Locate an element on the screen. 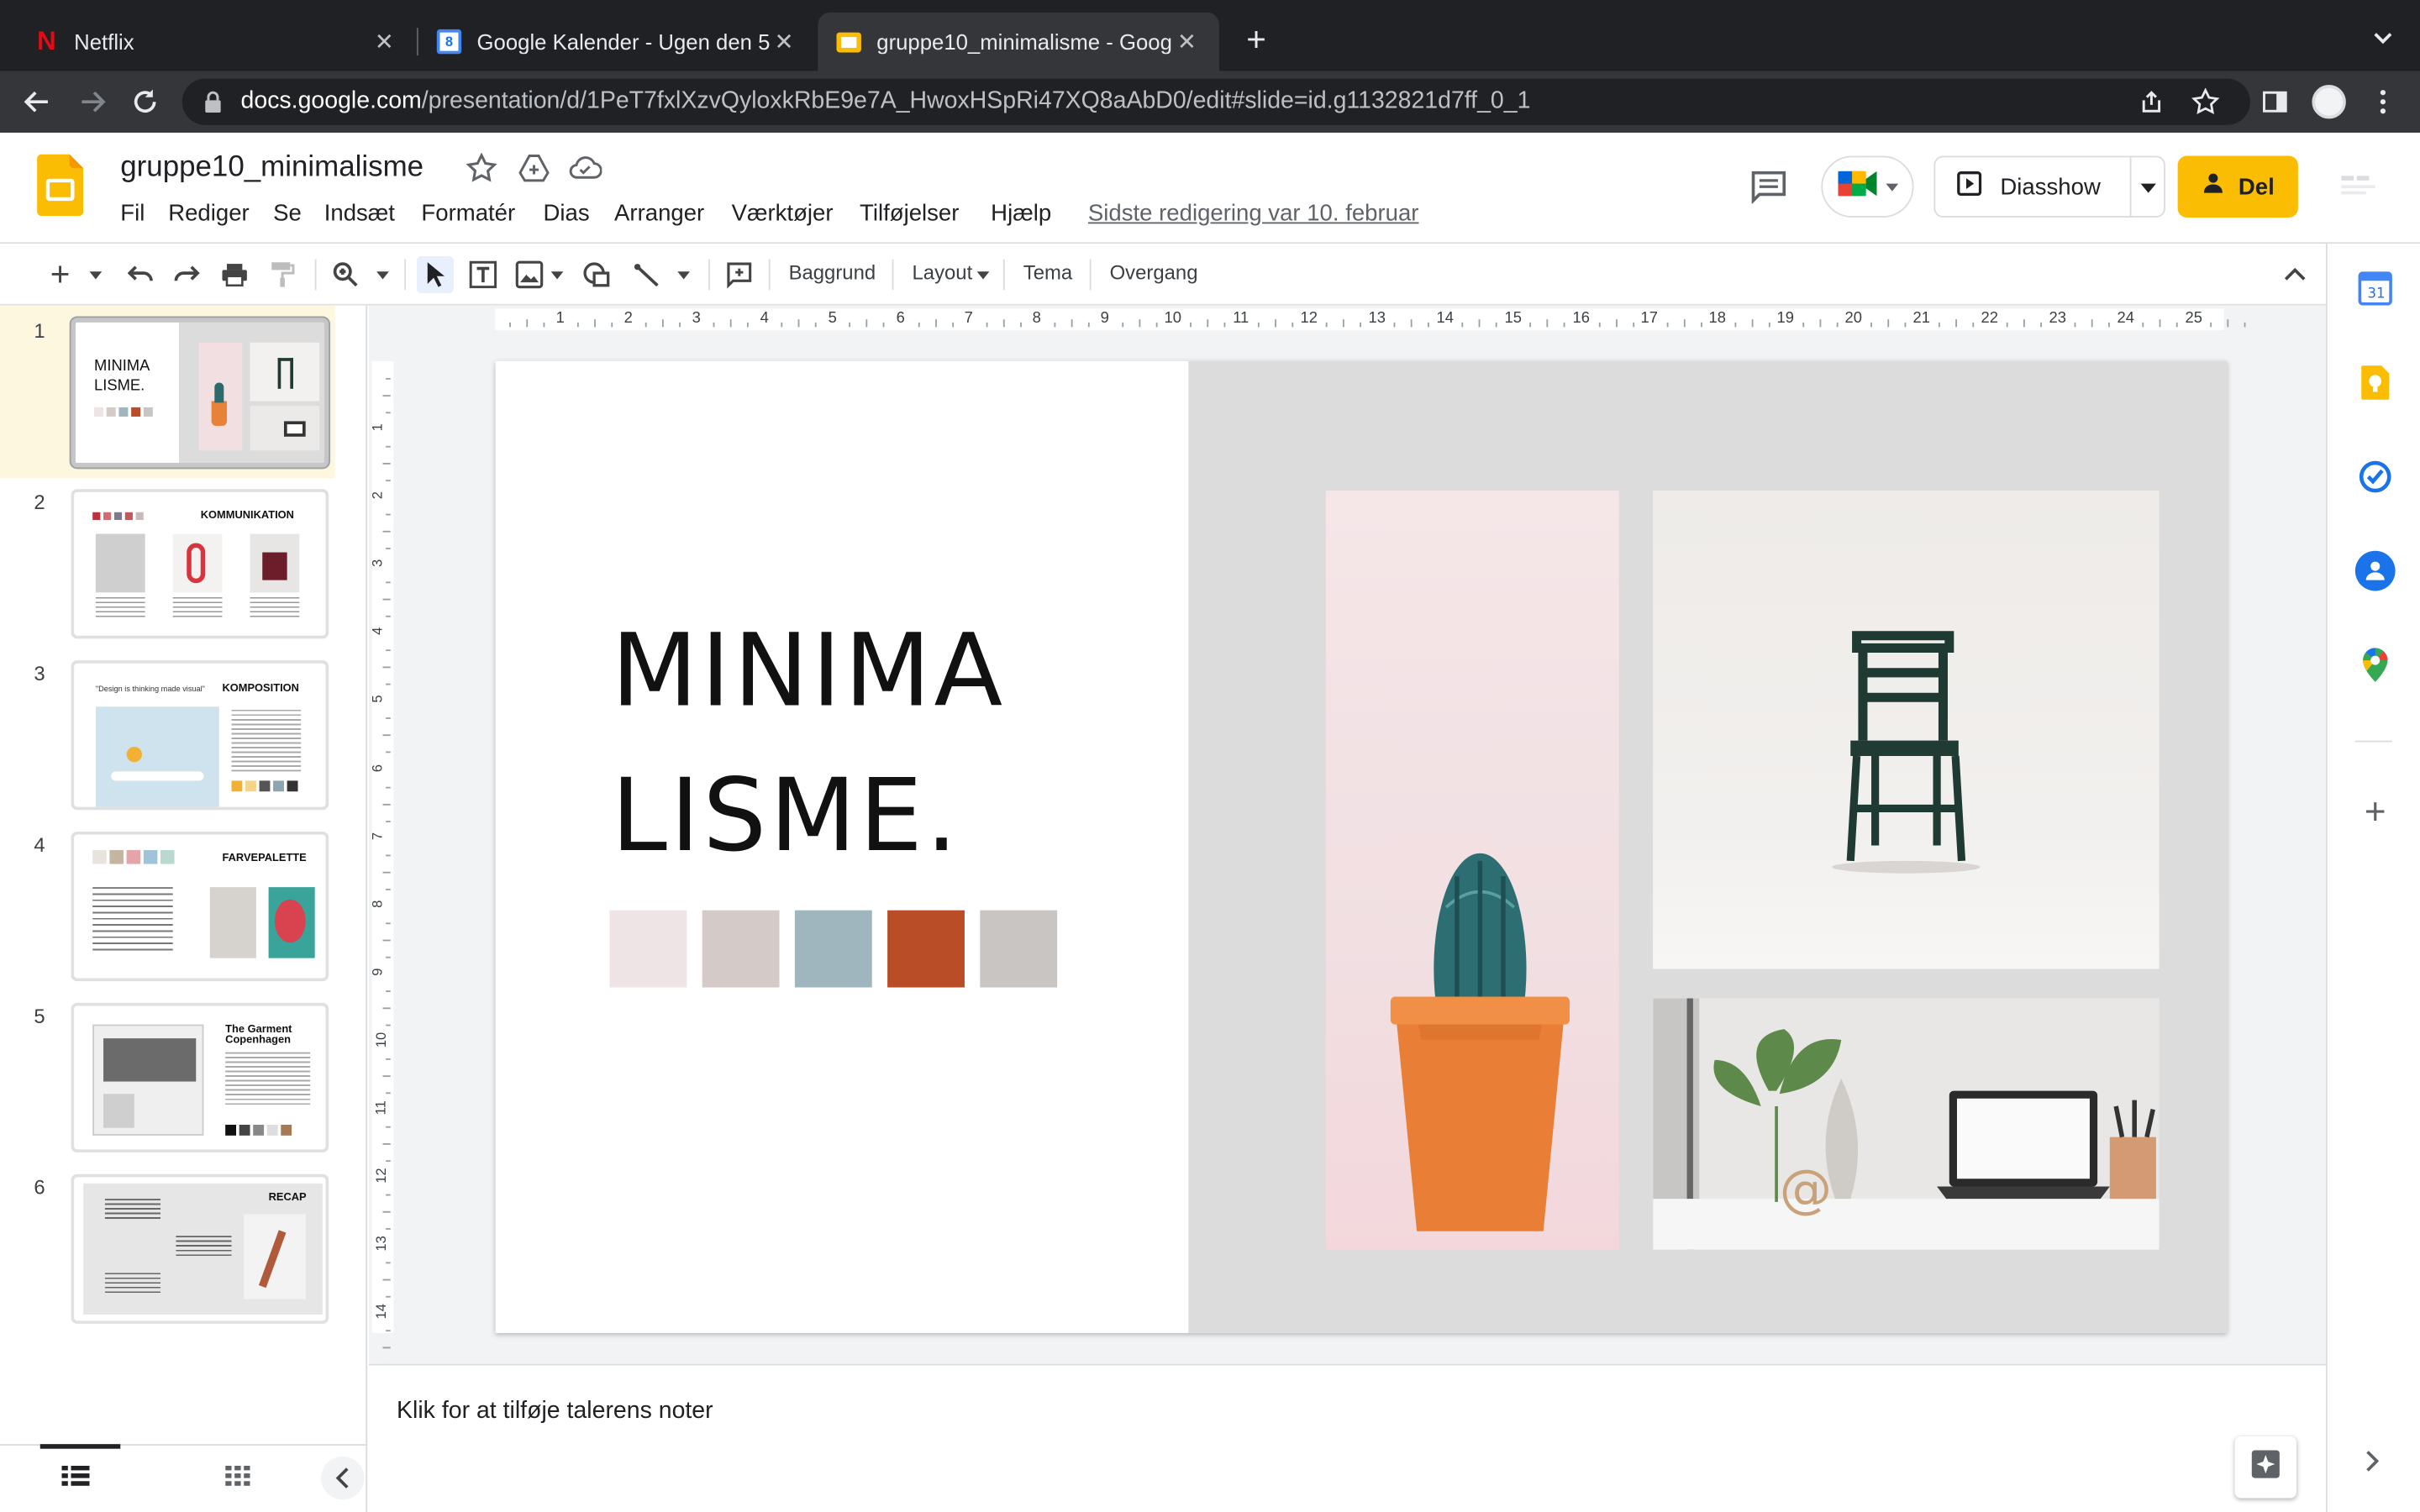 This screenshot has height=1512, width=2420. background-button: Baggrund is located at coordinates (832, 272).